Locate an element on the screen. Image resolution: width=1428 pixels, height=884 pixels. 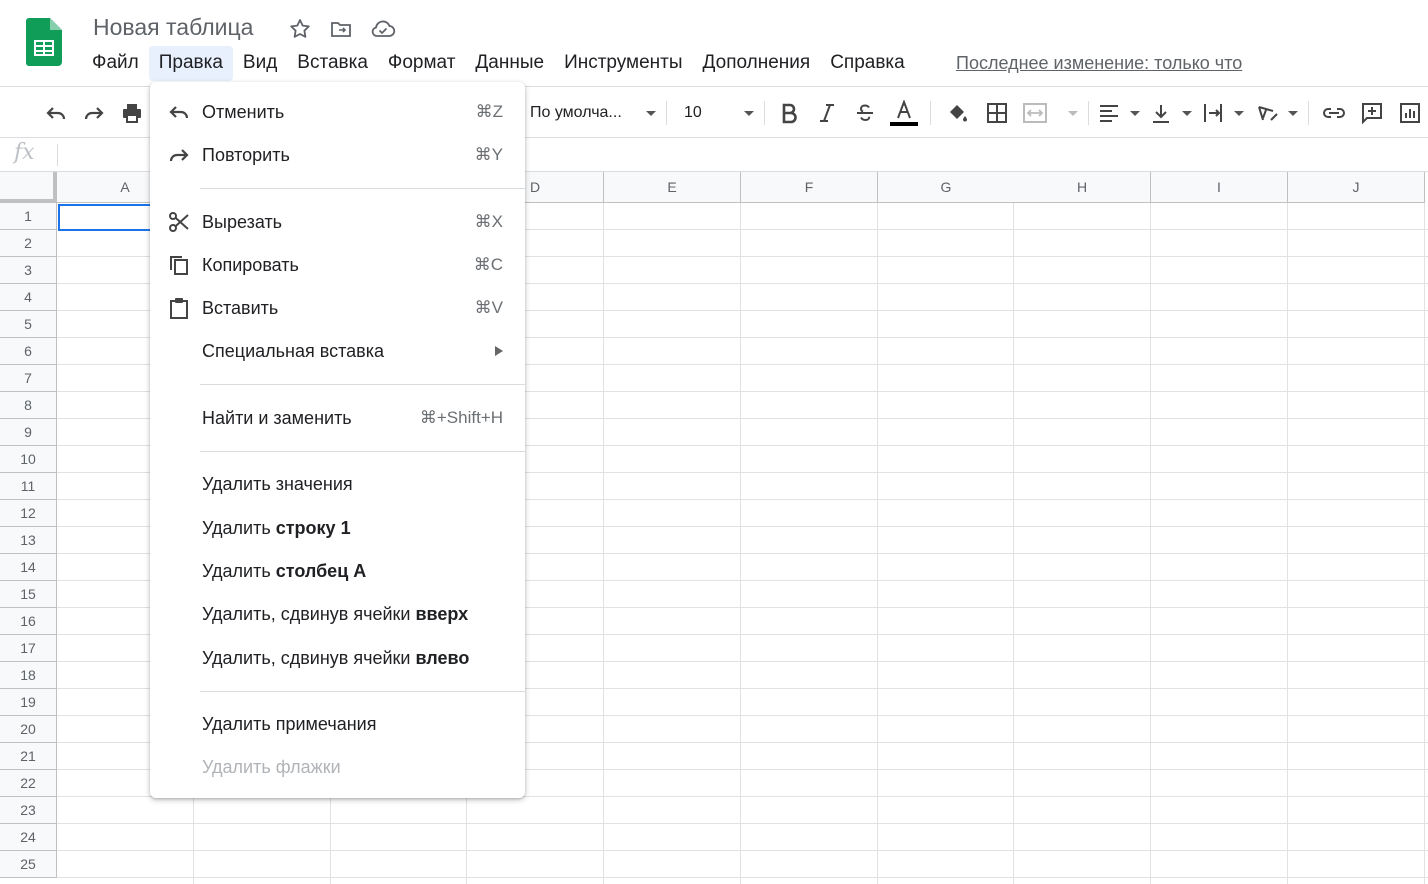
strikethrough-button is located at coordinates (865, 113).